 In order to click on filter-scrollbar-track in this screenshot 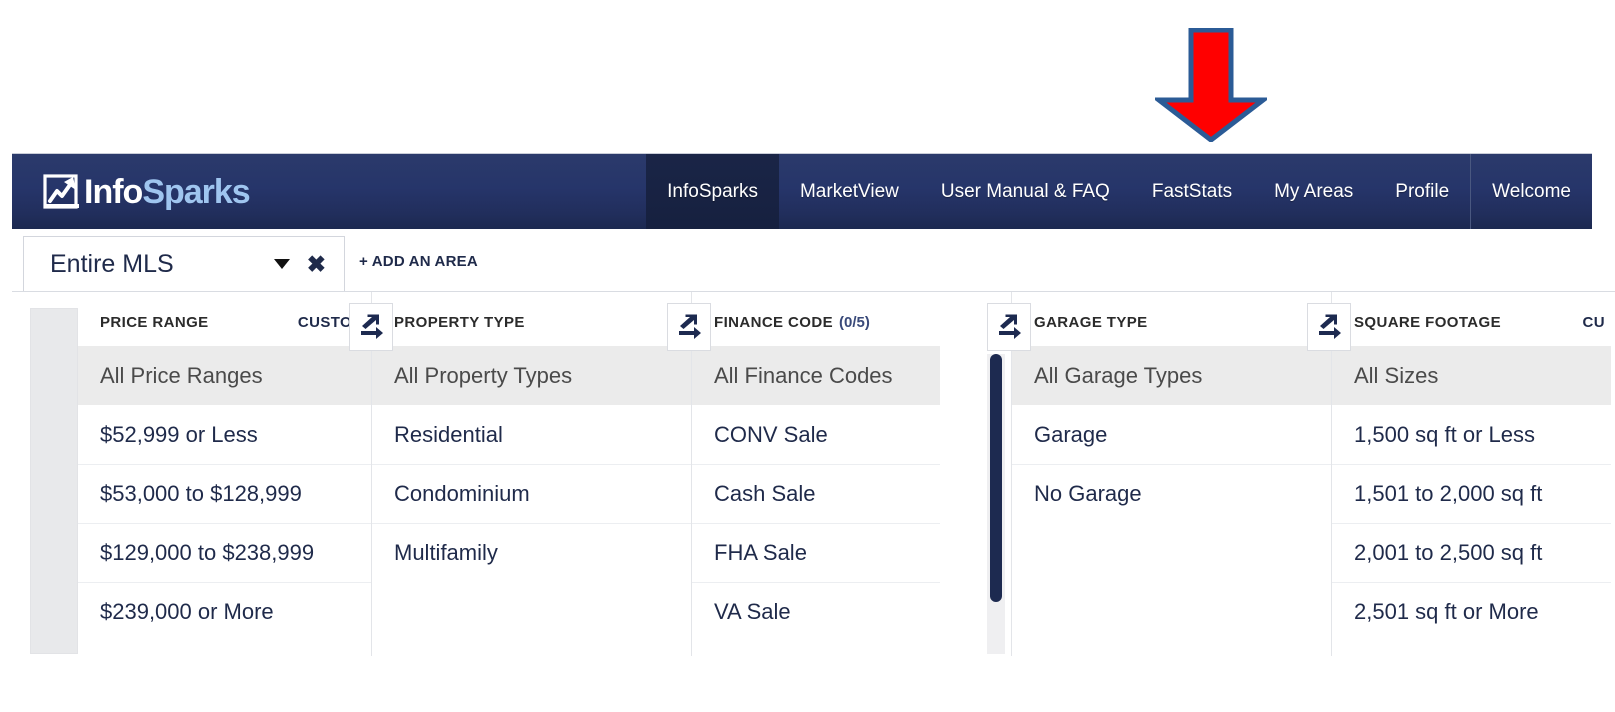, I will do `click(996, 504)`.